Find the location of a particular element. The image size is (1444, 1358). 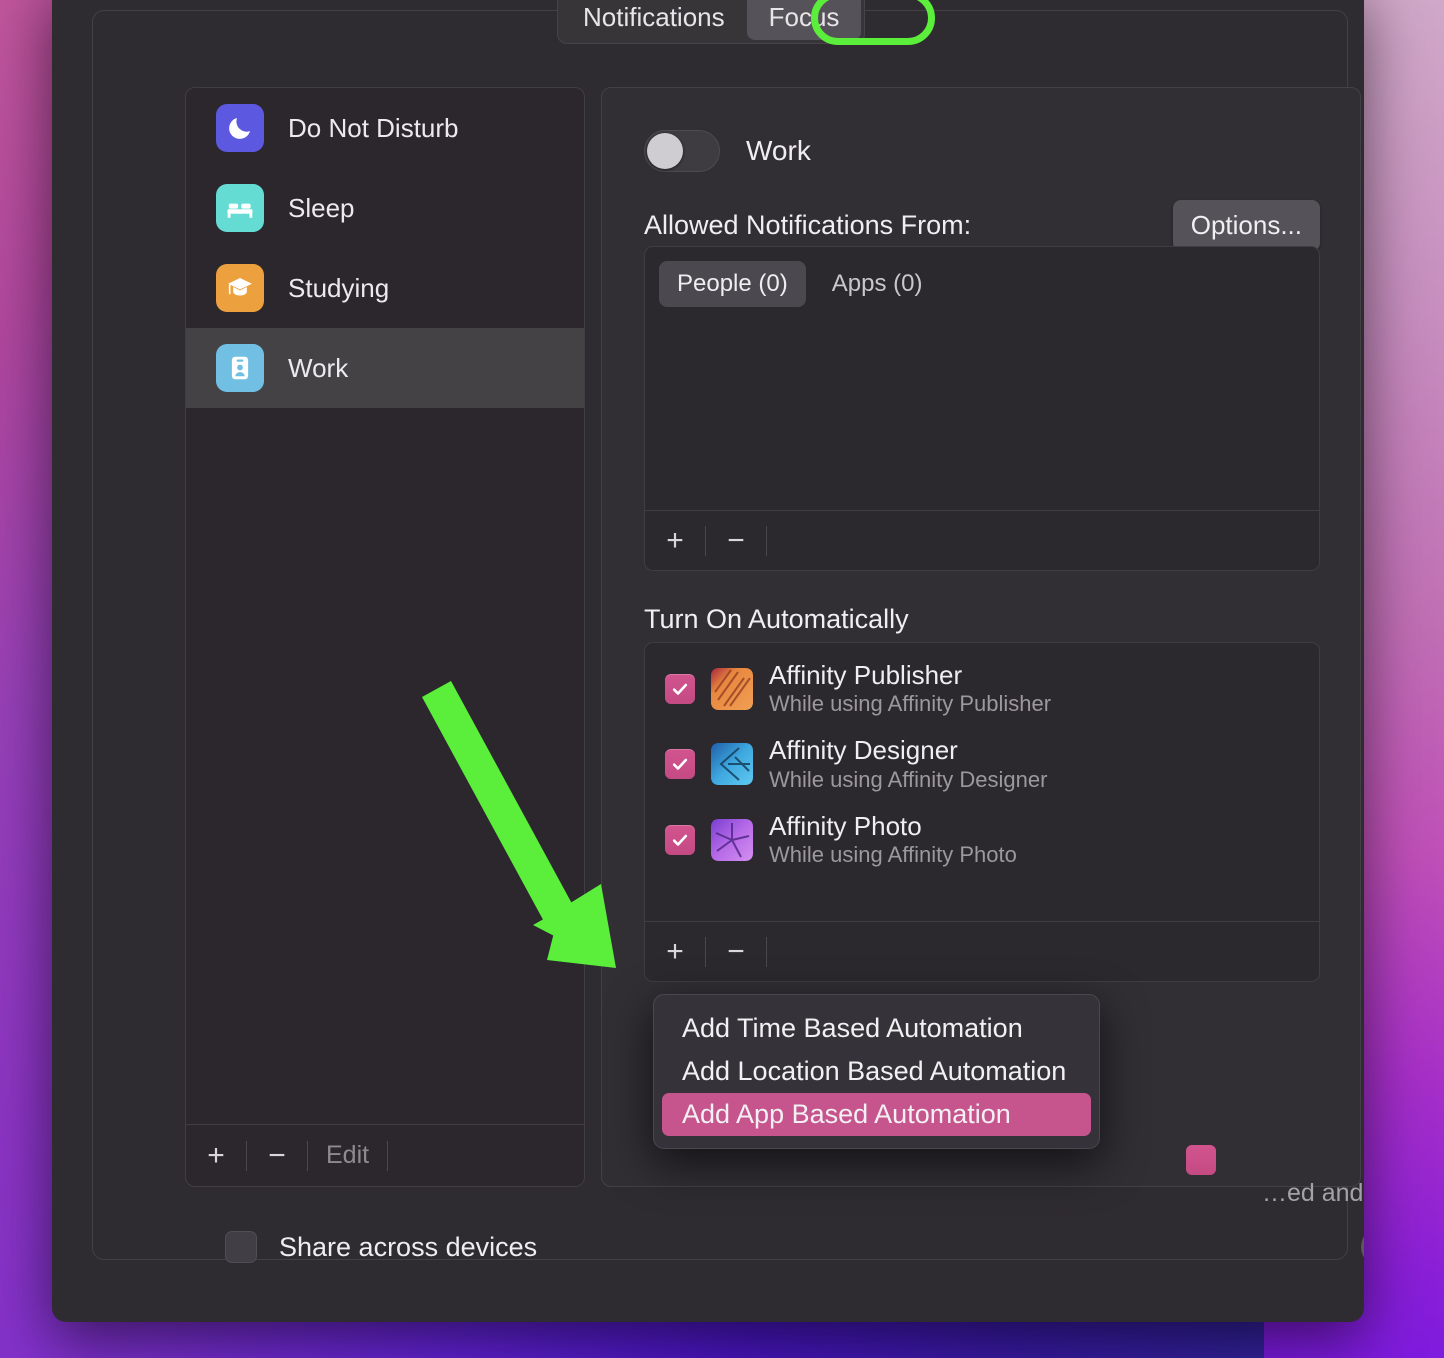

sidebar-item-work: Work is located at coordinates (385, 368).